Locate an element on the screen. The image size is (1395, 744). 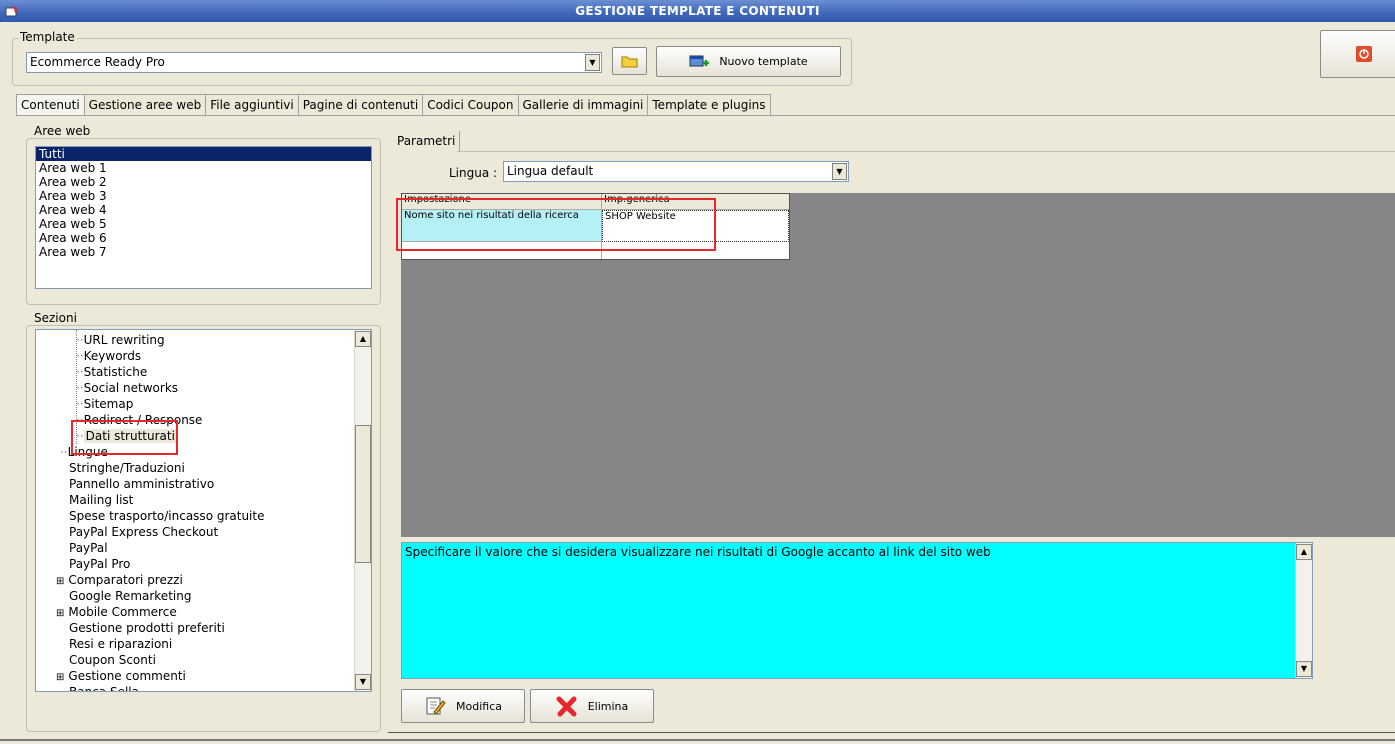
tab-parametri: Parametri is located at coordinates (427, 141).